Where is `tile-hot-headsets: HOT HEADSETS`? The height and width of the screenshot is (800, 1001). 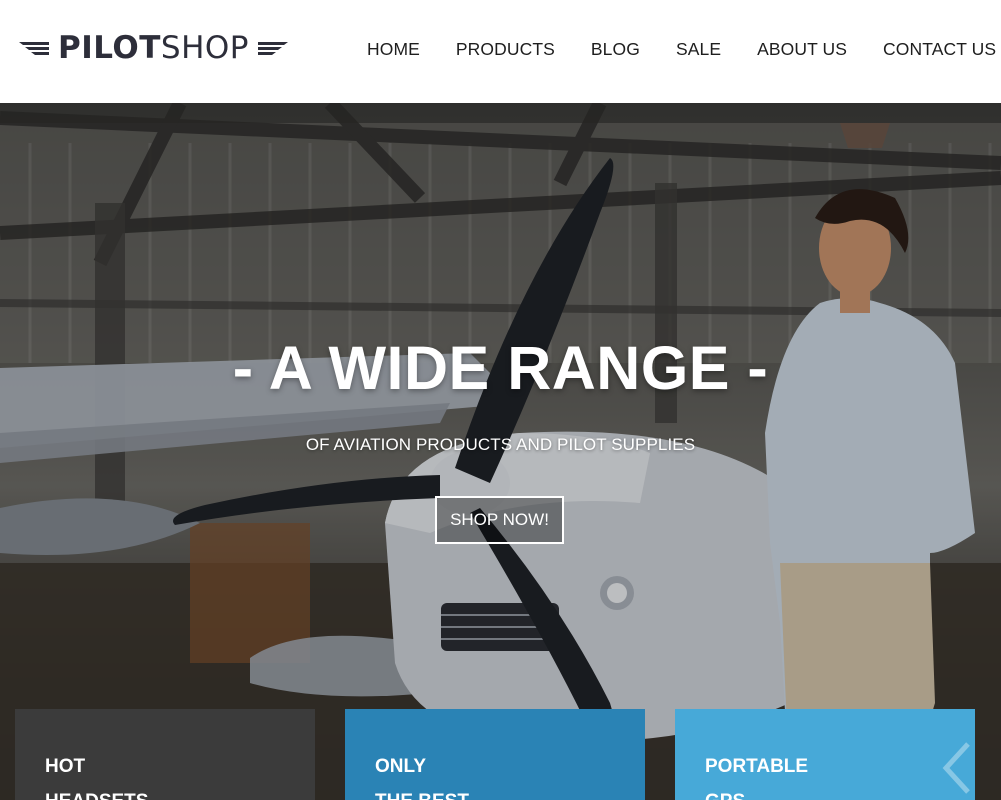 tile-hot-headsets: HOT HEADSETS is located at coordinates (165, 754).